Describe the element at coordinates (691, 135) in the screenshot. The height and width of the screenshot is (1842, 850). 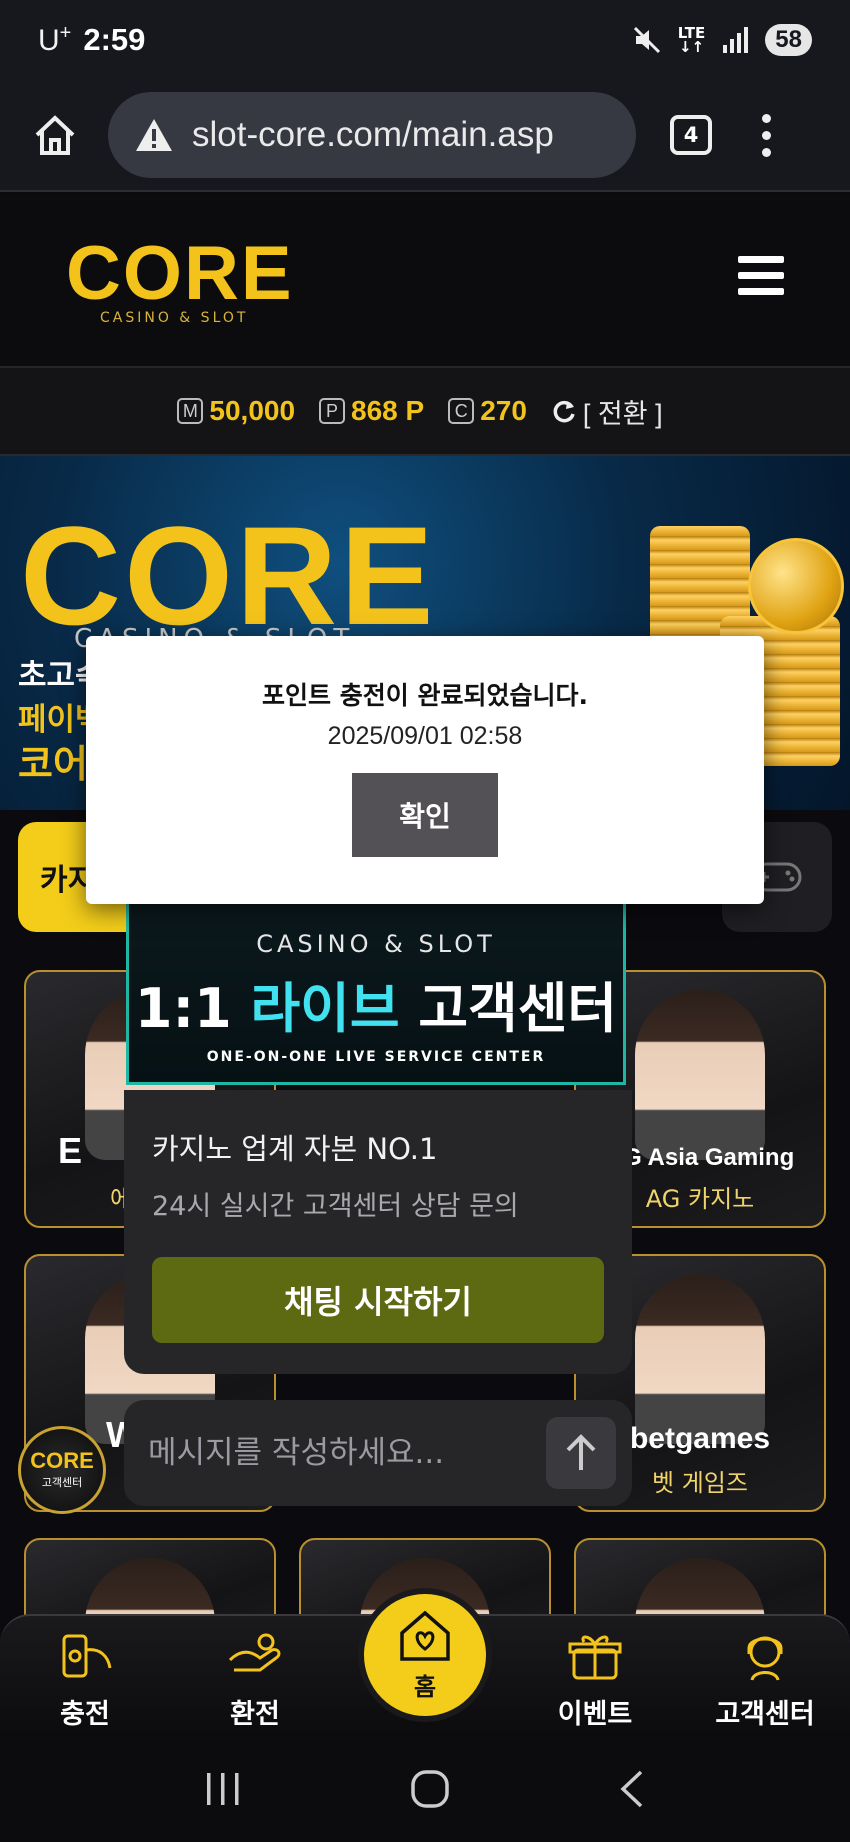
I see `tab-switcher-button: 4` at that location.